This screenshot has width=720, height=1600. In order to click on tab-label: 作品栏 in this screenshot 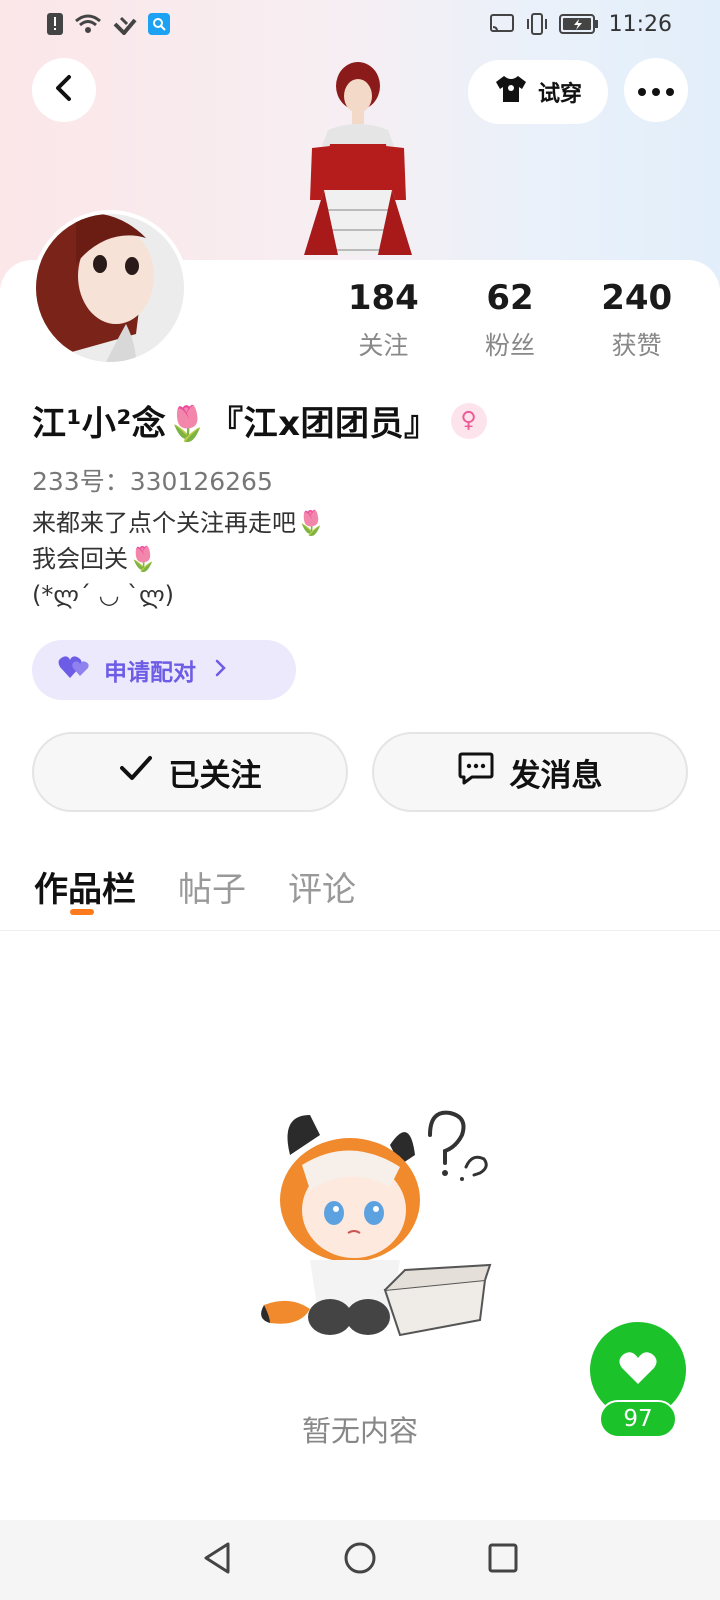, I will do `click(85, 890)`.